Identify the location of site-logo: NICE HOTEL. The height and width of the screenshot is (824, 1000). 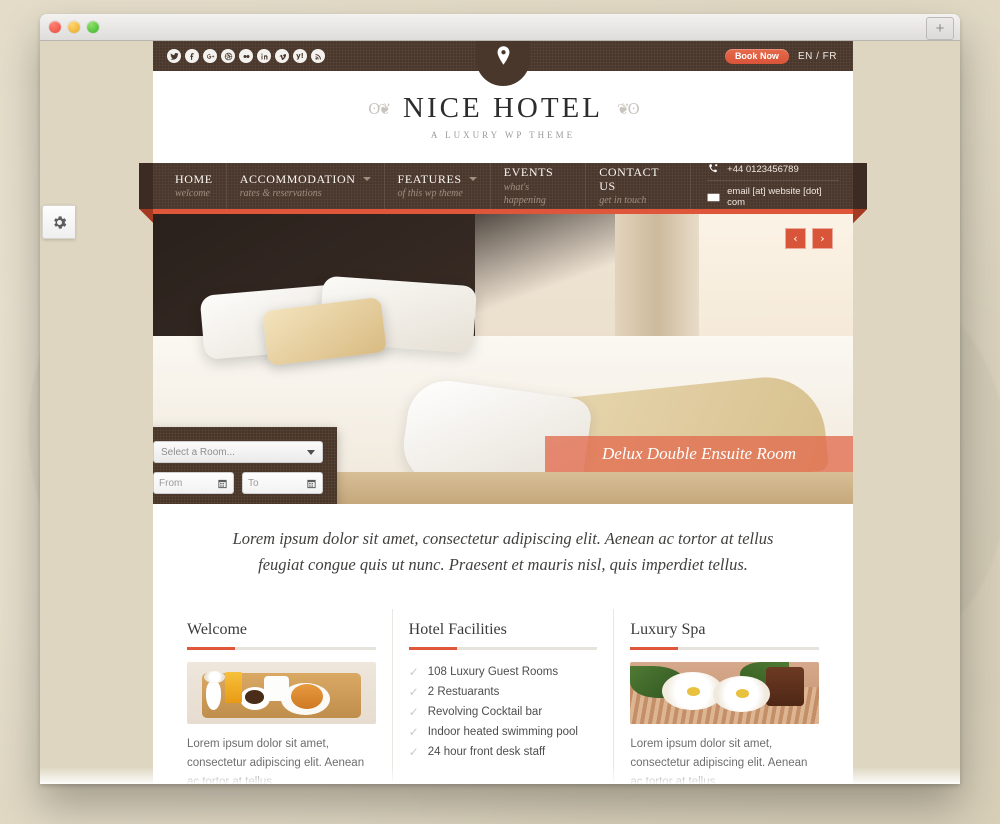
(503, 108).